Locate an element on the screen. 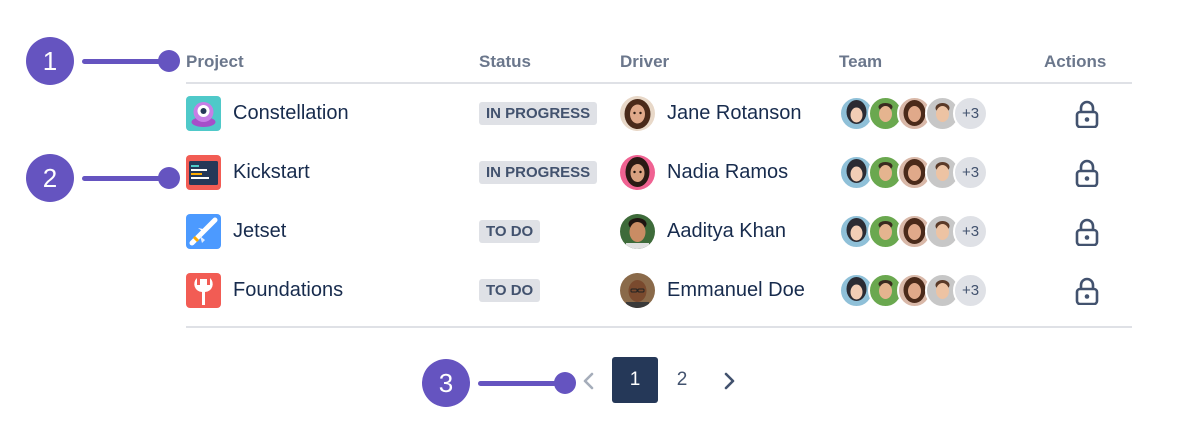  page-button-2: 2 is located at coordinates (682, 380).